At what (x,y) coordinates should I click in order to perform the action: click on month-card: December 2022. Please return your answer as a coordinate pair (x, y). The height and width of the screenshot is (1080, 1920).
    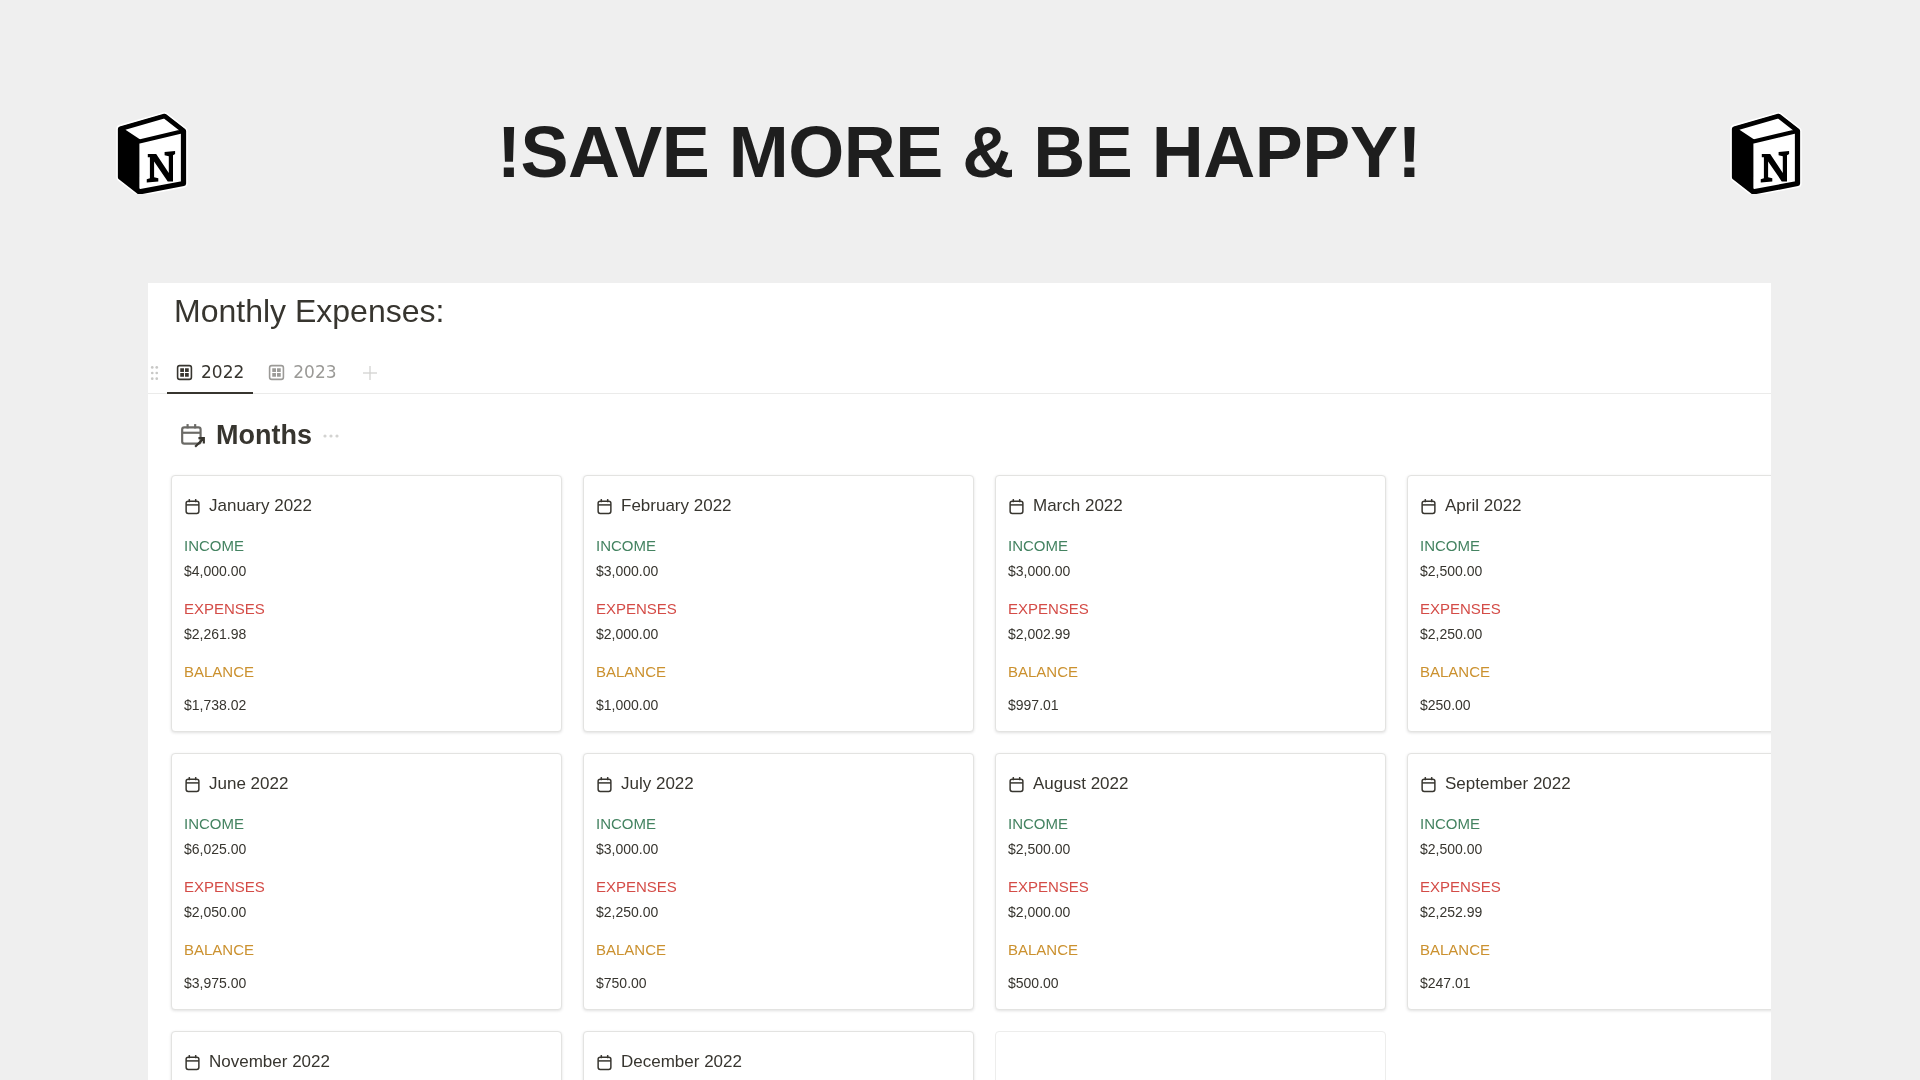
    Looking at the image, I should click on (778, 1055).